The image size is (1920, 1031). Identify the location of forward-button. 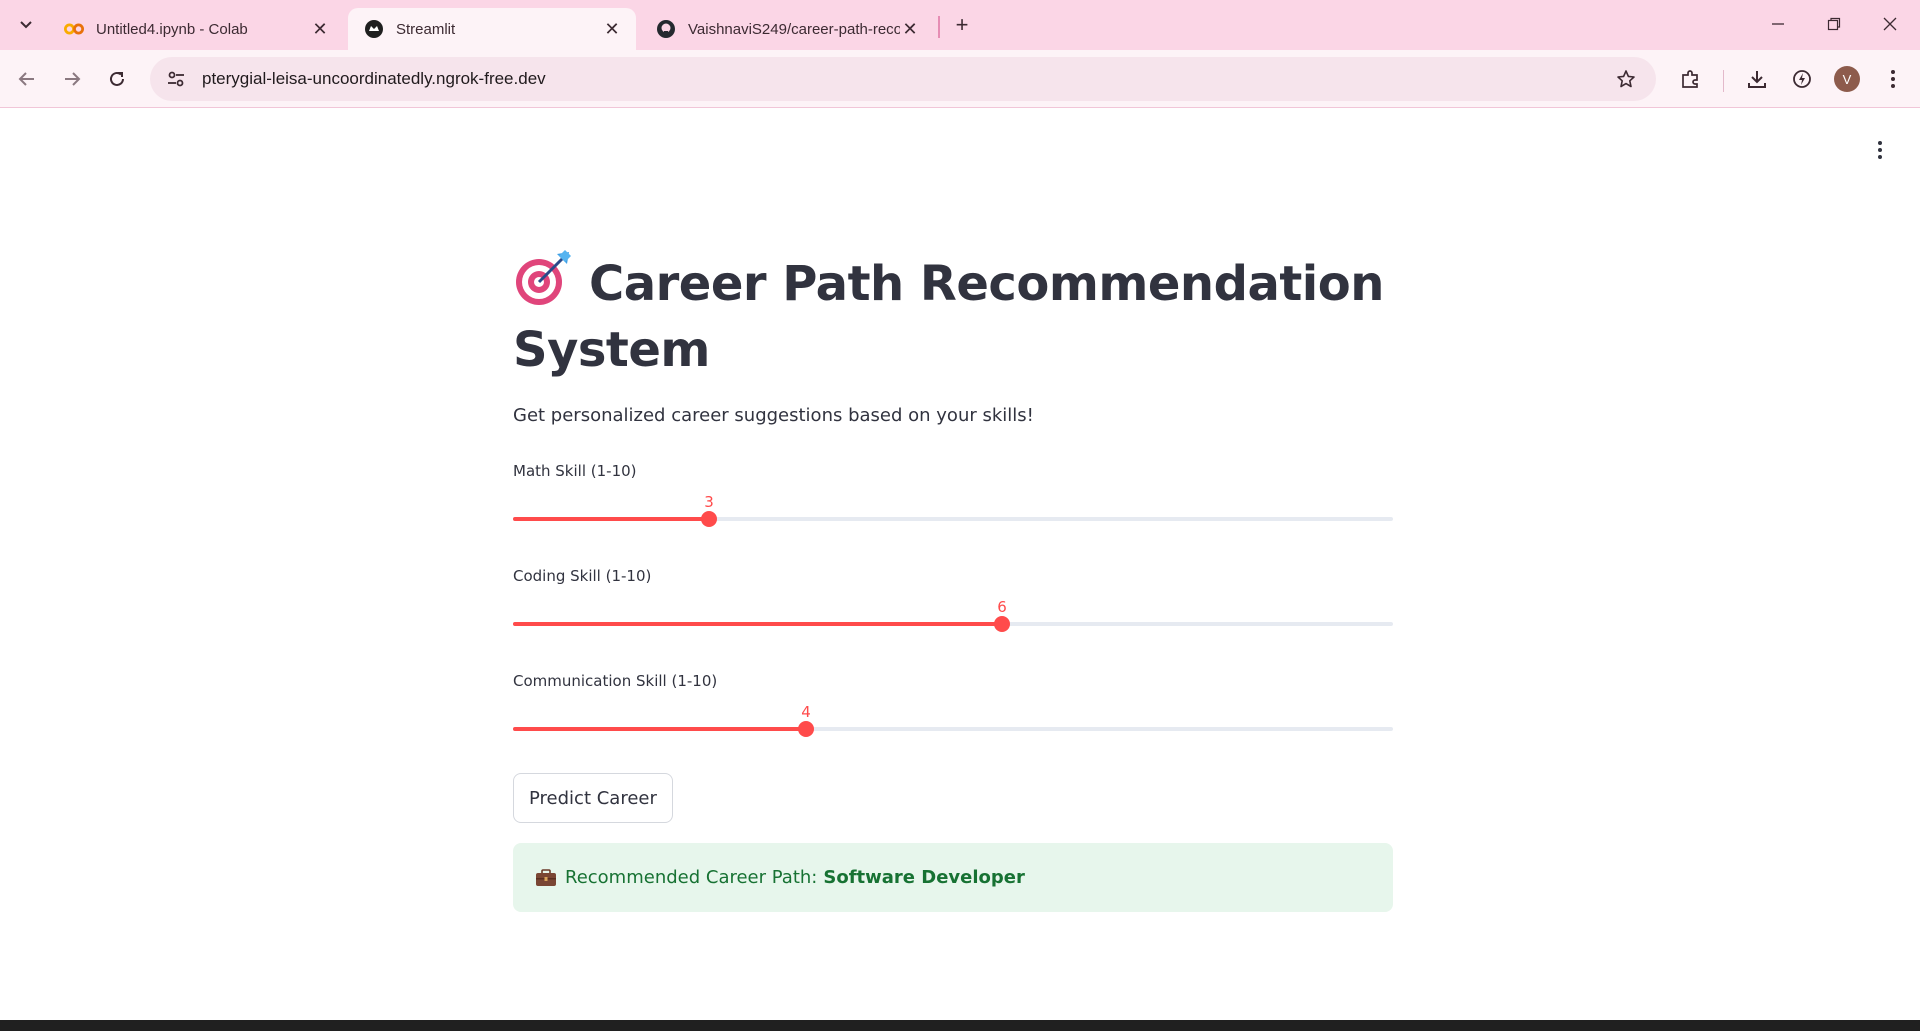
(72, 79).